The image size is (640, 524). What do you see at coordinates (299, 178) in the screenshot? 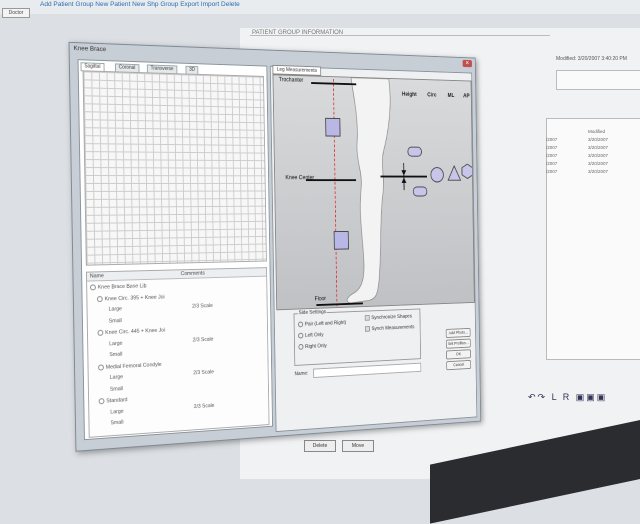
I see `knee-center-label: Knee Center` at bounding box center [299, 178].